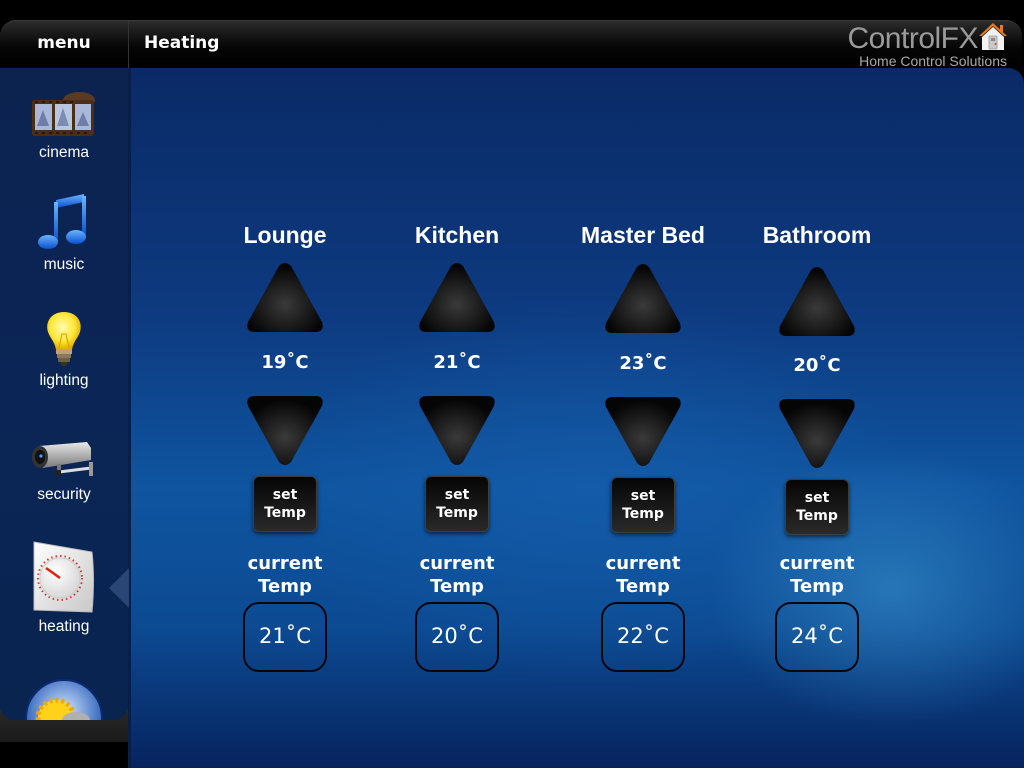  Describe the element at coordinates (457, 637) in the screenshot. I see `current-temp-value: 20˚C` at that location.